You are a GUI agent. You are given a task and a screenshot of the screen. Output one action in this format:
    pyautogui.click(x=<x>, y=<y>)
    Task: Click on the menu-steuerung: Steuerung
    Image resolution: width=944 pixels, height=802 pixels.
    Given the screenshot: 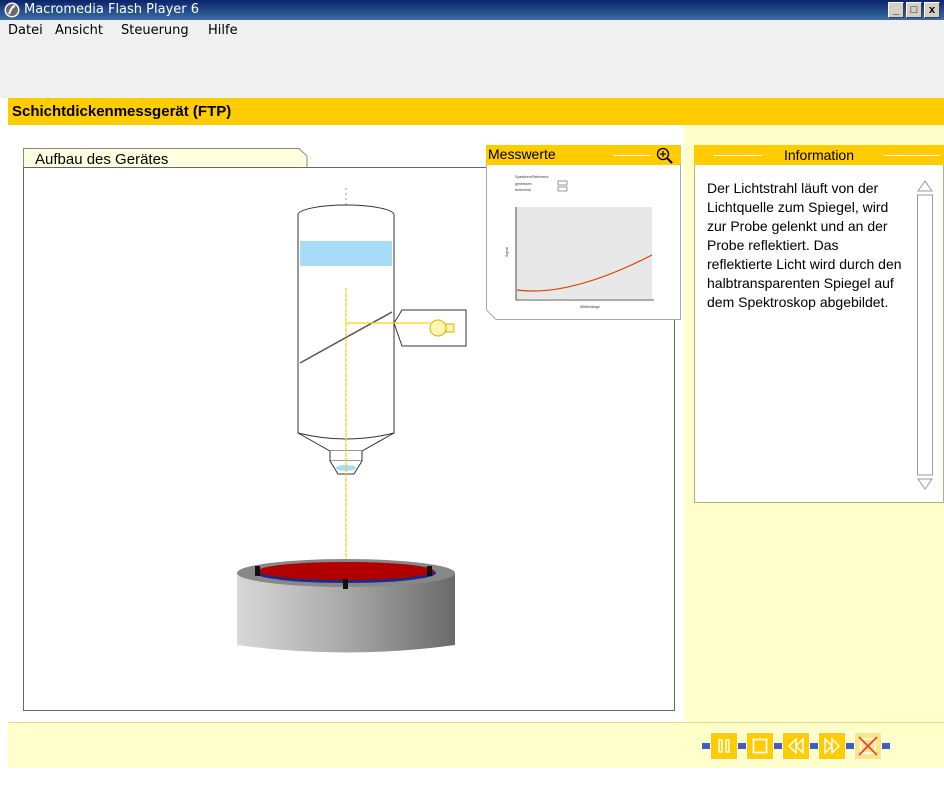 What is the action you would take?
    pyautogui.click(x=155, y=30)
    